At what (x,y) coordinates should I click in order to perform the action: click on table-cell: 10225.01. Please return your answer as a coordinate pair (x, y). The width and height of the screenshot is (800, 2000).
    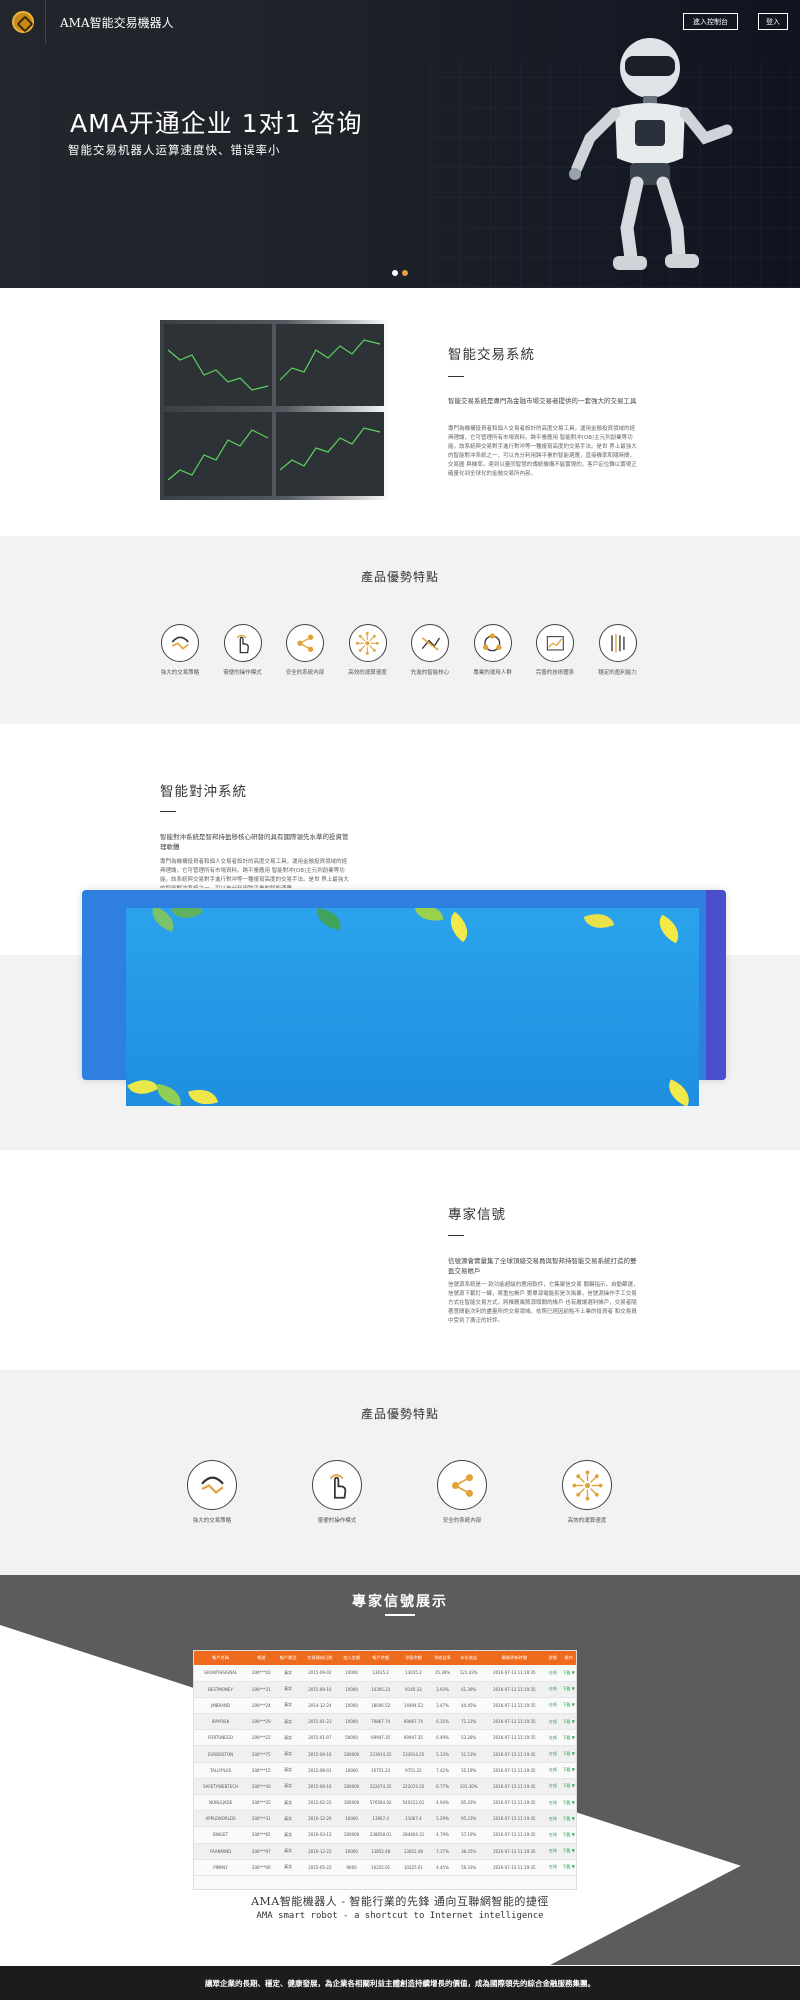
    Looking at the image, I should click on (381, 1867).